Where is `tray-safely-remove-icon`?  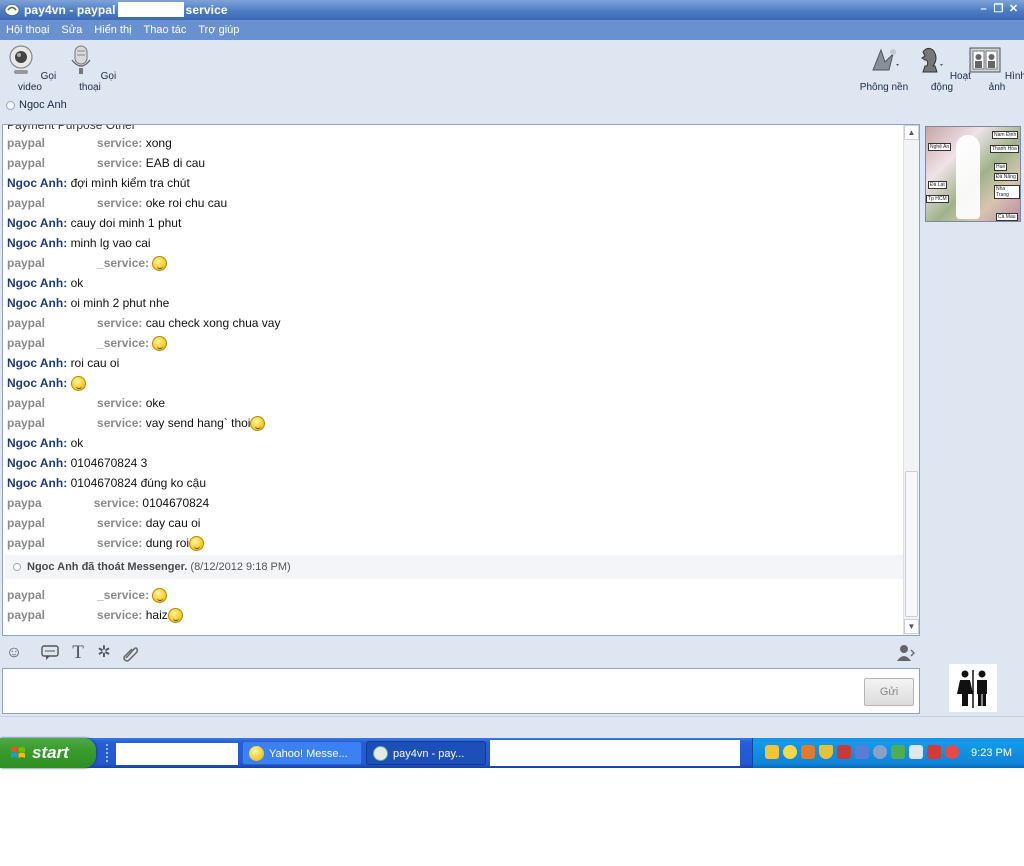 tray-safely-remove-icon is located at coordinates (880, 752).